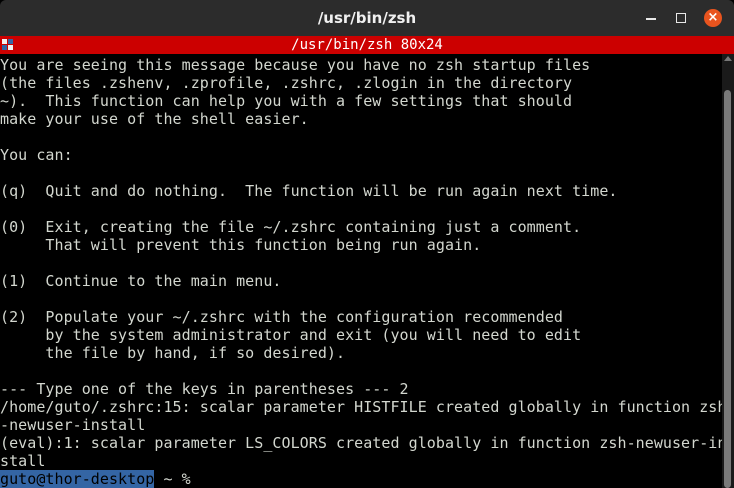 Image resolution: width=734 pixels, height=488 pixels. What do you see at coordinates (141, 281) in the screenshot?
I see `terminal-line: (1) Continue to the main menu.` at bounding box center [141, 281].